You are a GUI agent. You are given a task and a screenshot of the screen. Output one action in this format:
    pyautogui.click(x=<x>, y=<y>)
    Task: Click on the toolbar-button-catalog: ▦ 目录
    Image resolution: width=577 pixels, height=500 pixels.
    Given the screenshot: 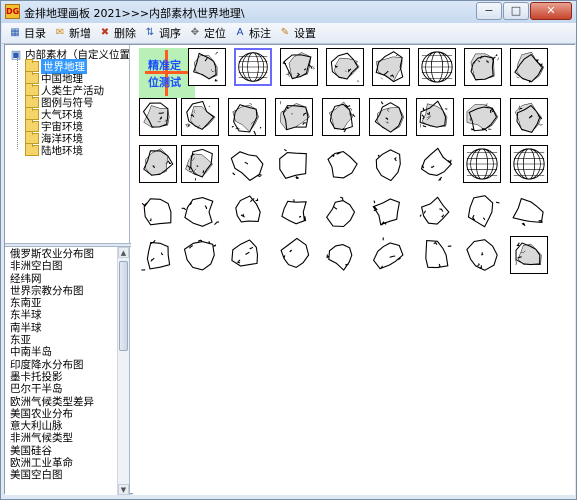 What is the action you would take?
    pyautogui.click(x=27, y=33)
    